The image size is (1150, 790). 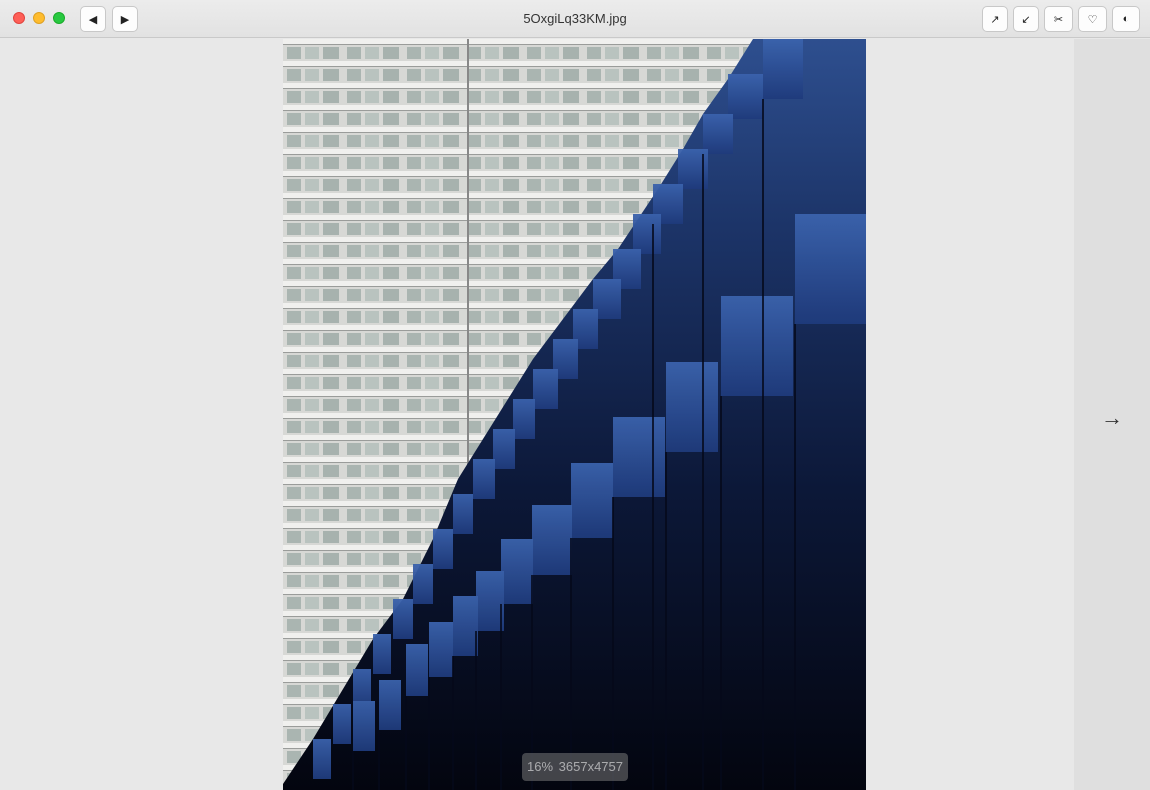 I want to click on triangle-right-icon: ▶, so click(x=125, y=19).